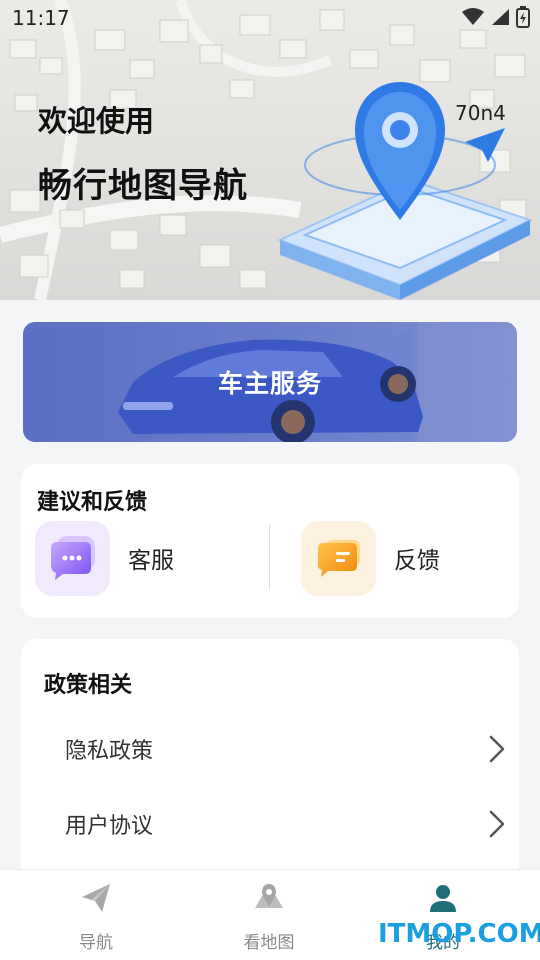 The width and height of the screenshot is (540, 960). I want to click on customer-service-icon-box, so click(72, 558).